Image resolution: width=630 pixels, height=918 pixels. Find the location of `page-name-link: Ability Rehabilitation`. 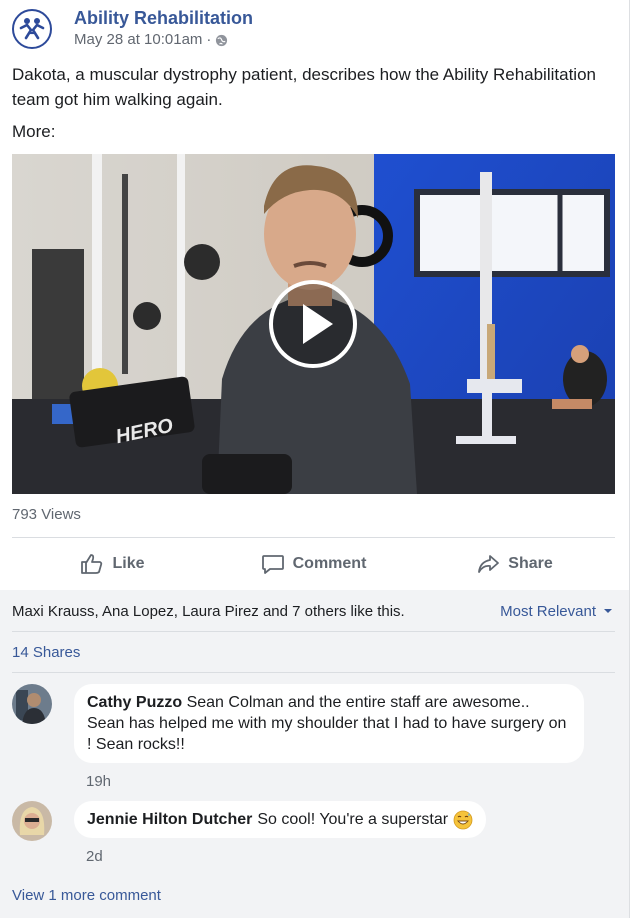

page-name-link: Ability Rehabilitation is located at coordinates (163, 18).